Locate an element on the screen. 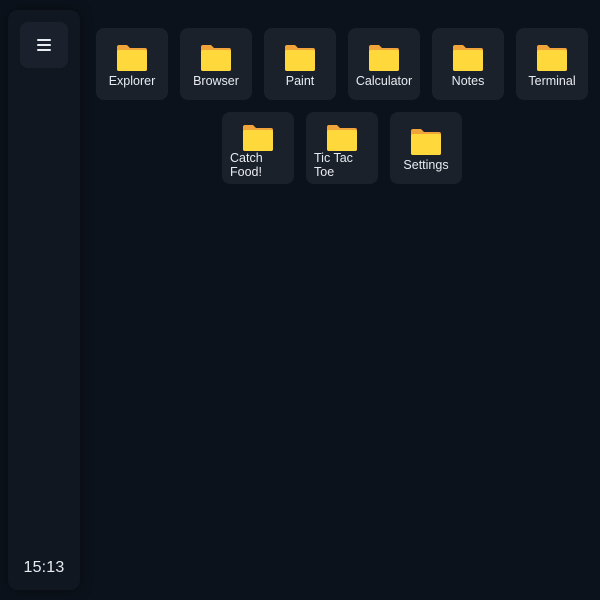 The image size is (600, 600). app-label: Paint is located at coordinates (300, 81).